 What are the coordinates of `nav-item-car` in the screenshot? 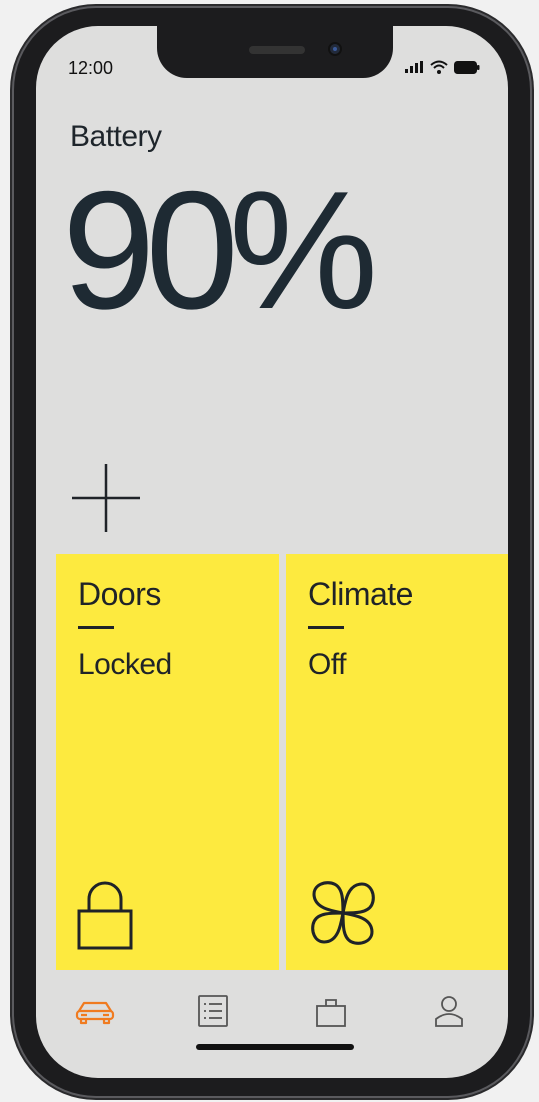 It's located at (95, 1011).